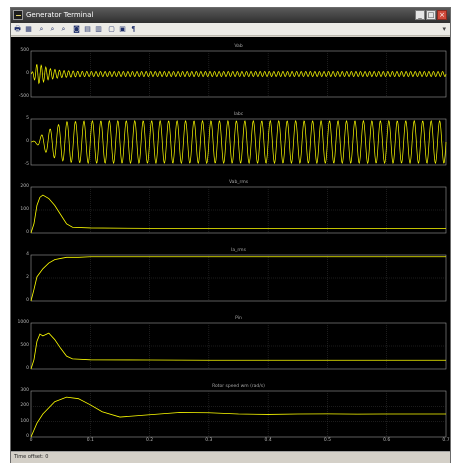 This screenshot has width=459, height=473. I want to click on x-tick-label: 0.7, so click(446, 440).